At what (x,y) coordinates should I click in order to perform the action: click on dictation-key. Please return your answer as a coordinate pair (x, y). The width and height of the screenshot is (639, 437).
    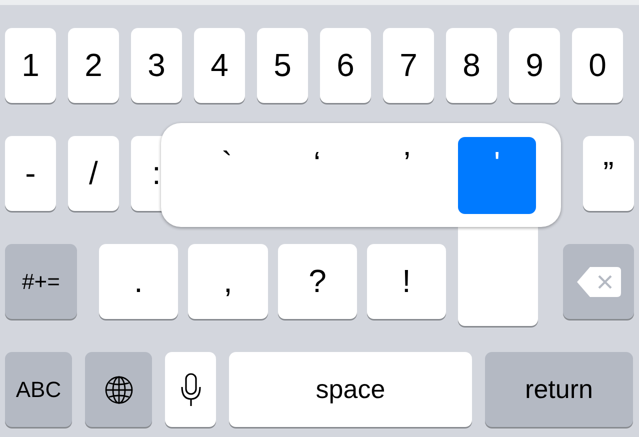
    Looking at the image, I should click on (190, 389).